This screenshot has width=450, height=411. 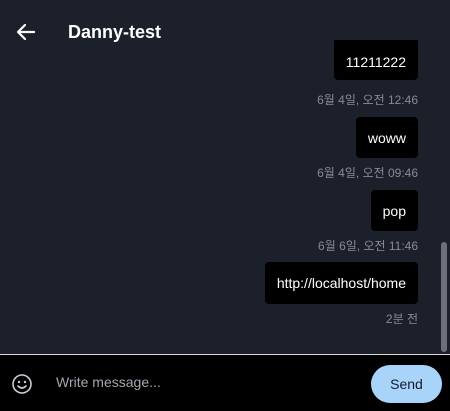 I want to click on message-timestamp: 2분 전, so click(x=401, y=319).